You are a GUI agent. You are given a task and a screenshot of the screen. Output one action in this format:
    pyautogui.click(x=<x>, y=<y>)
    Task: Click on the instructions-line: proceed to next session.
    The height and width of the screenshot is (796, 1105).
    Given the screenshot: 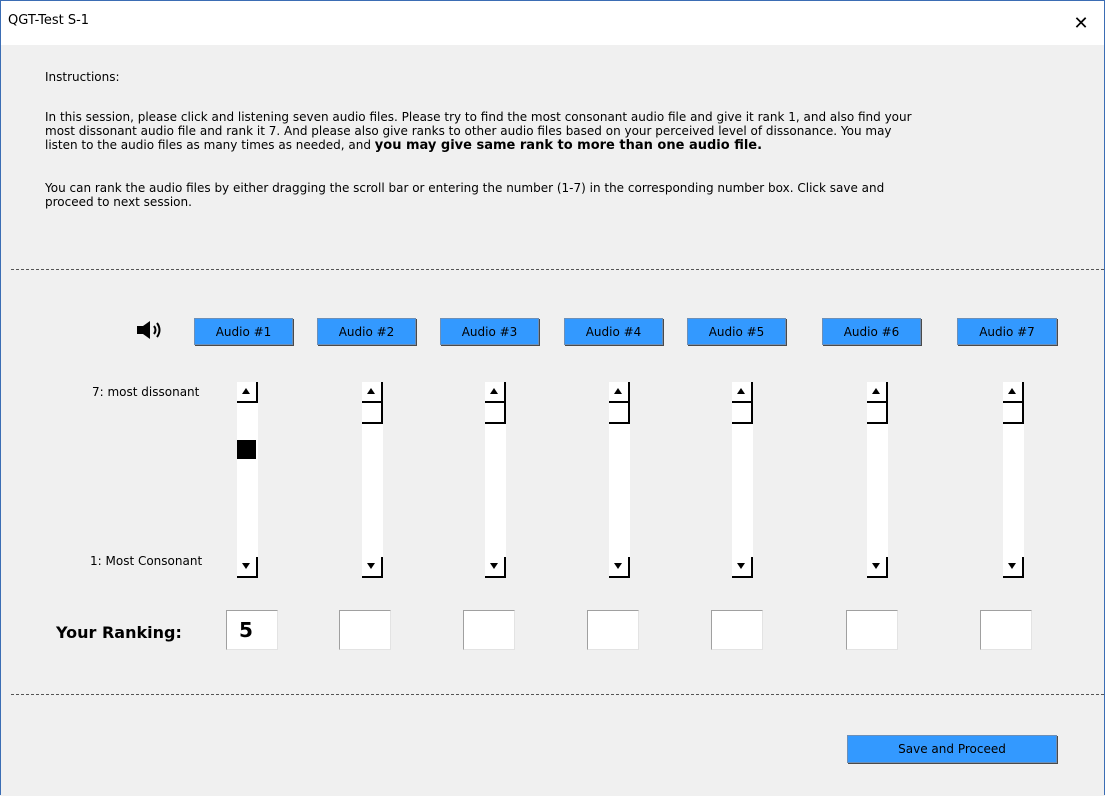 What is the action you would take?
    pyautogui.click(x=118, y=202)
    